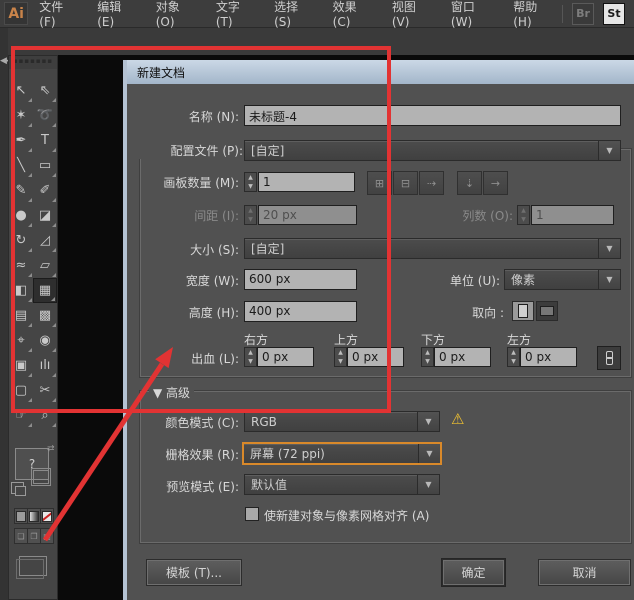 This screenshot has height=600, width=634. Describe the element at coordinates (432, 115) in the screenshot. I see `name-input: 未标题-4` at that location.